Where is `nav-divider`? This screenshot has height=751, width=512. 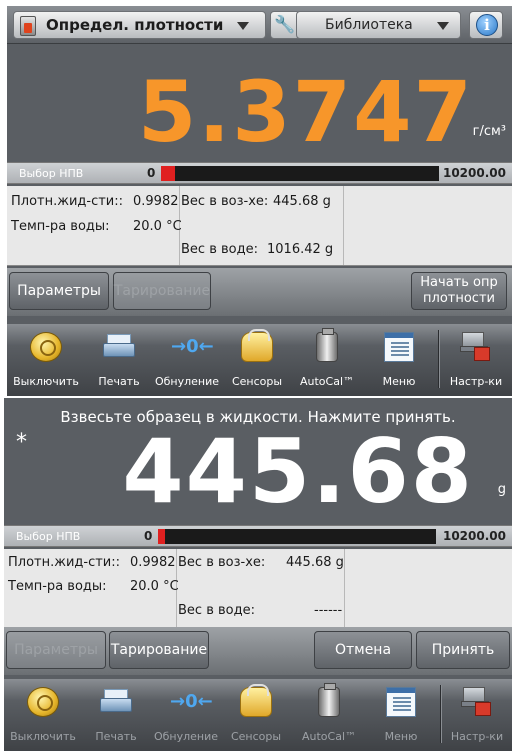 nav-divider is located at coordinates (439, 359).